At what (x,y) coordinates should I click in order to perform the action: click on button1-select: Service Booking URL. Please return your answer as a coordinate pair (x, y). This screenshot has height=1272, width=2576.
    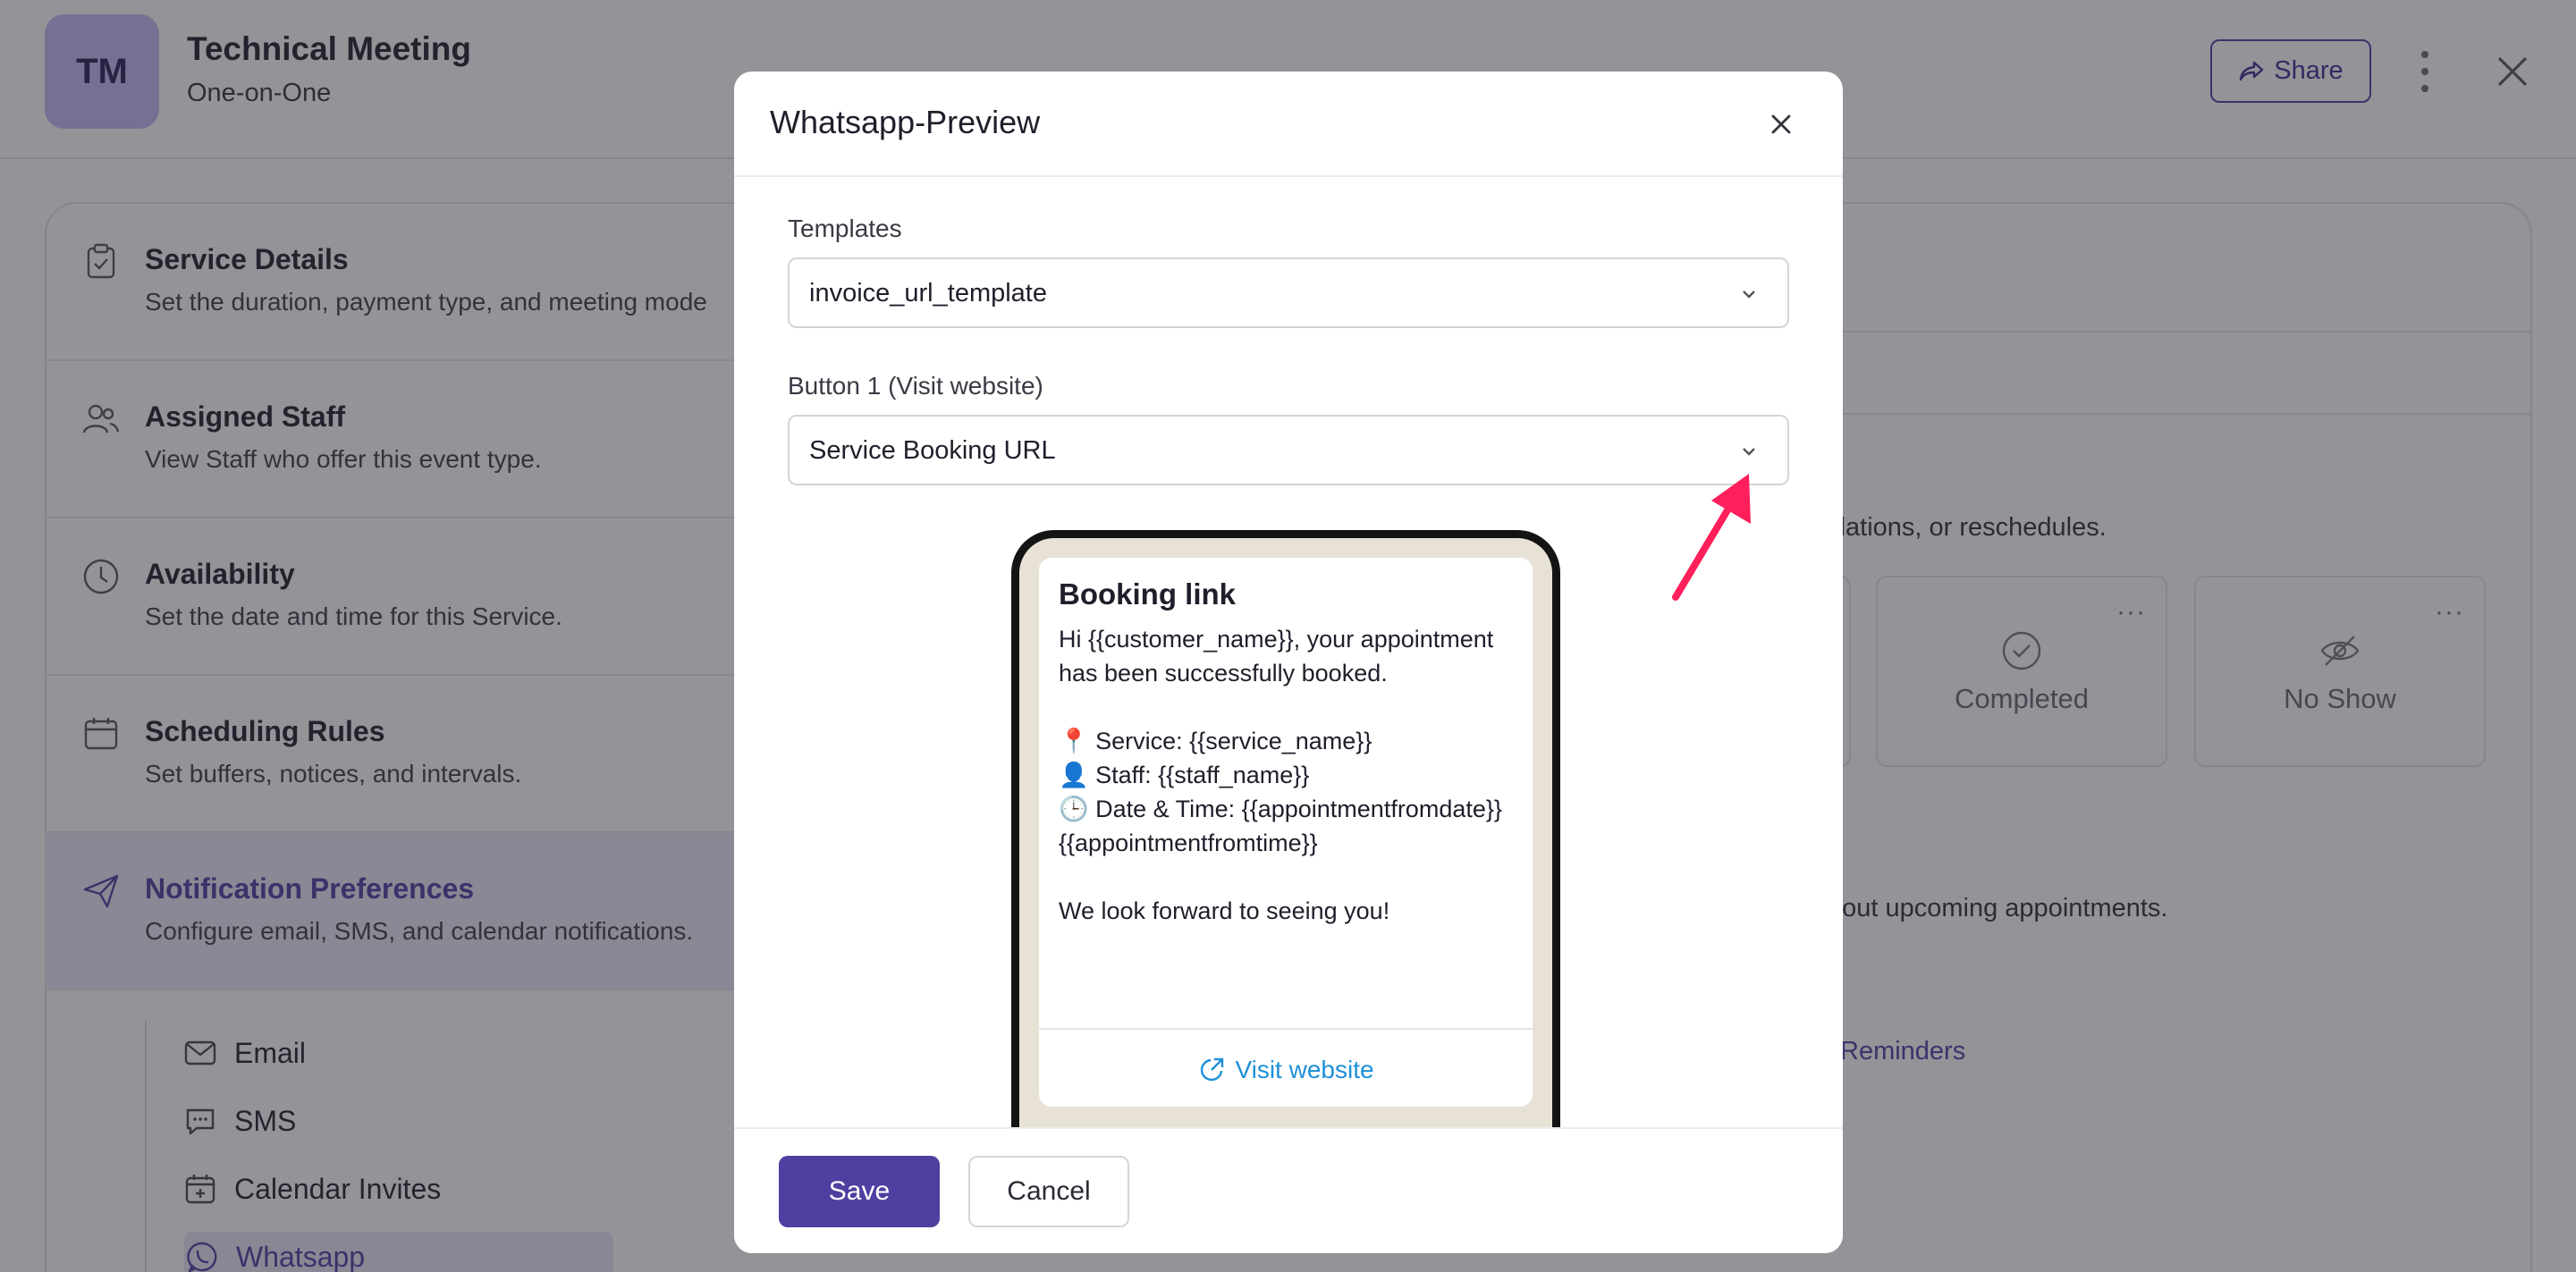
    Looking at the image, I should click on (1288, 450).